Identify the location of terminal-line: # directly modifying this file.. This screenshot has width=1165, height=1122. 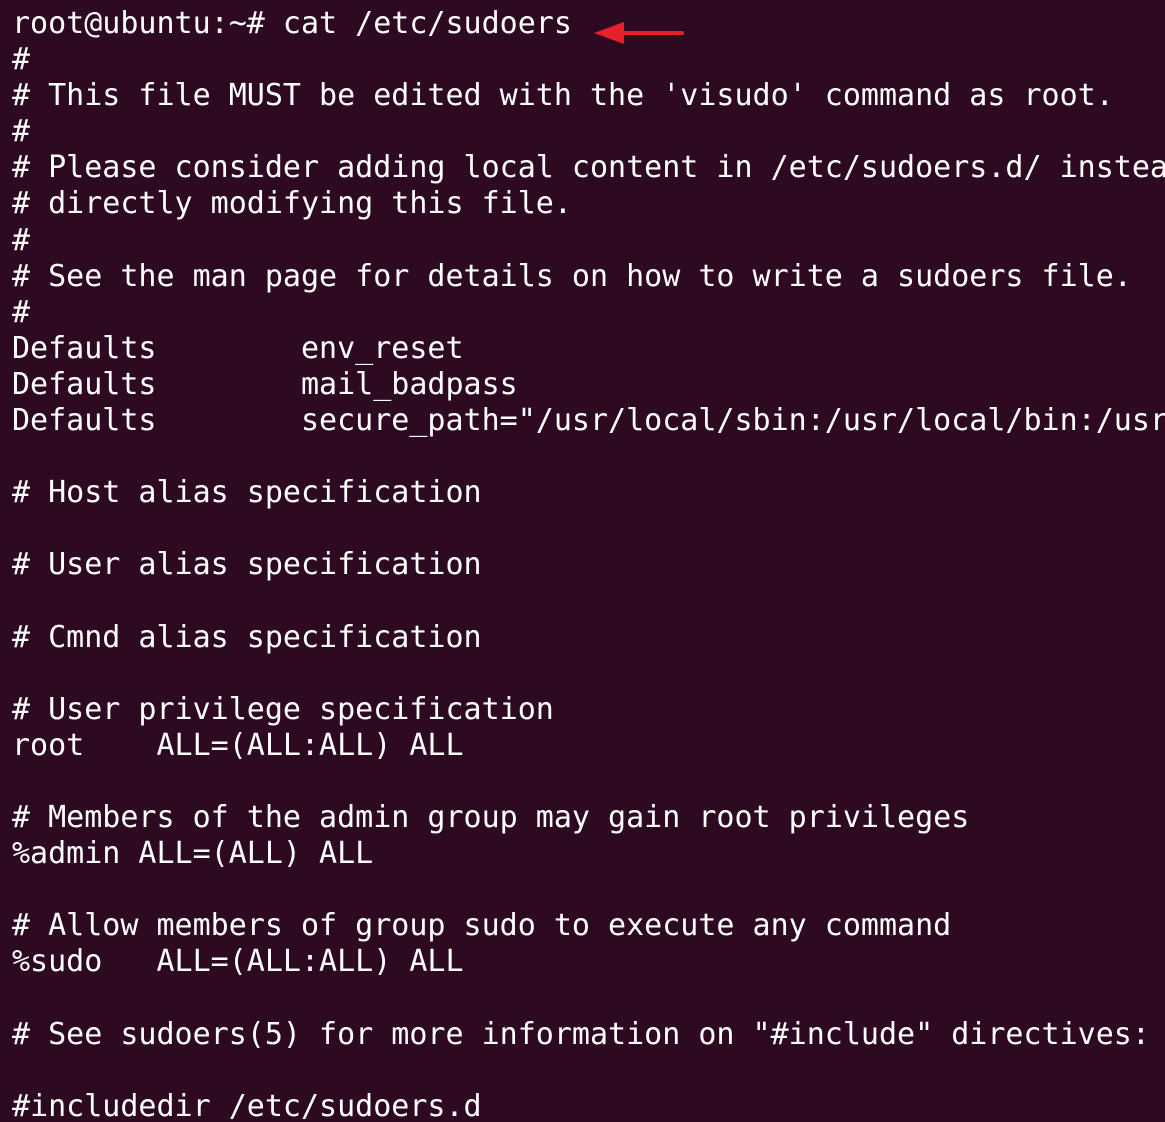
(292, 204).